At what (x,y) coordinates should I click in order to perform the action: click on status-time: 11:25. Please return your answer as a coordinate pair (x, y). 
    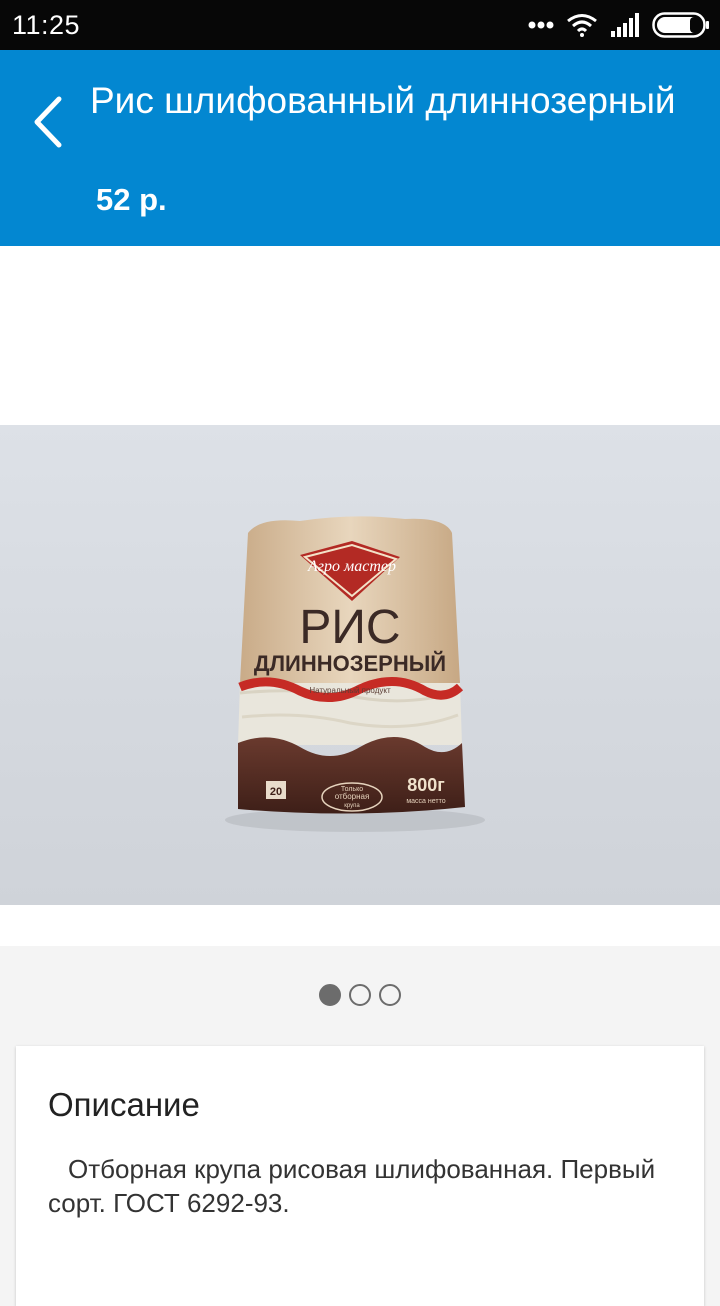
    Looking at the image, I should click on (46, 25).